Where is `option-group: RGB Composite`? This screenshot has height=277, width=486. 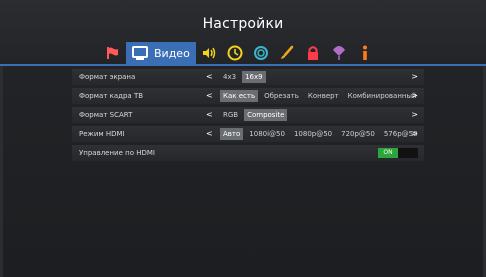
option-group: RGB Composite is located at coordinates (255, 115).